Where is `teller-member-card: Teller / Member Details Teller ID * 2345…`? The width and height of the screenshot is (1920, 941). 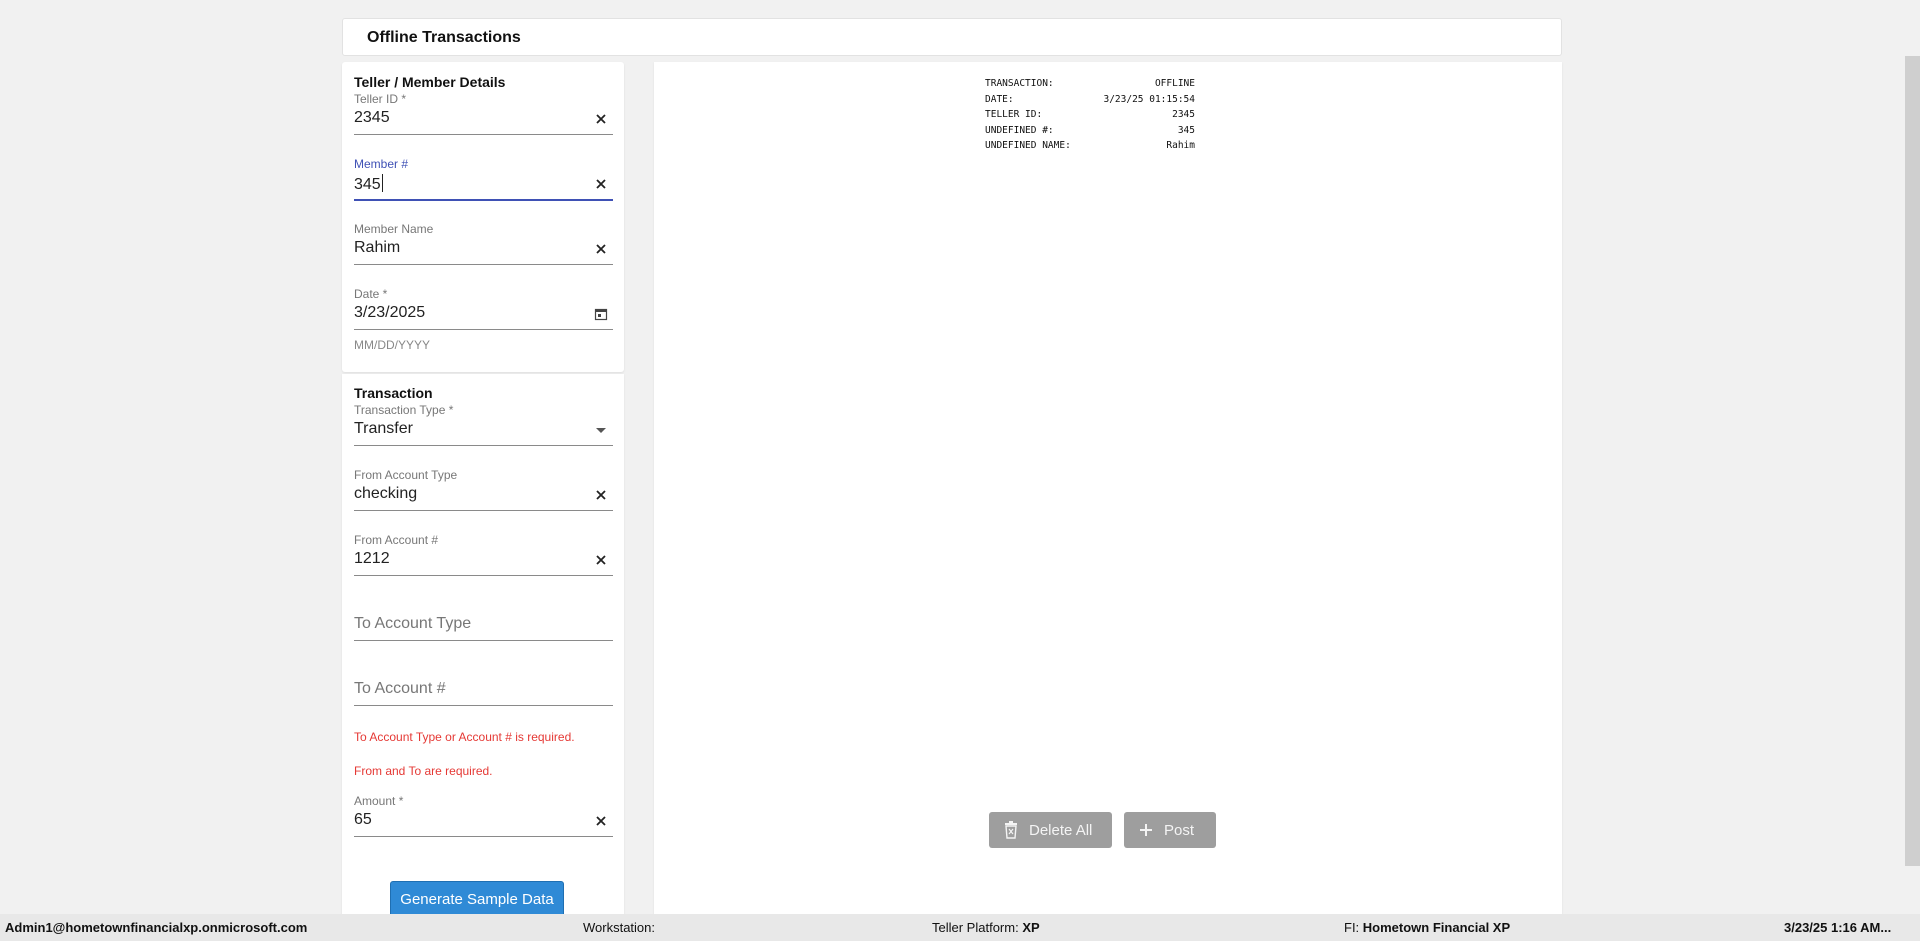 teller-member-card: Teller / Member Details Teller ID * 2345… is located at coordinates (483, 217).